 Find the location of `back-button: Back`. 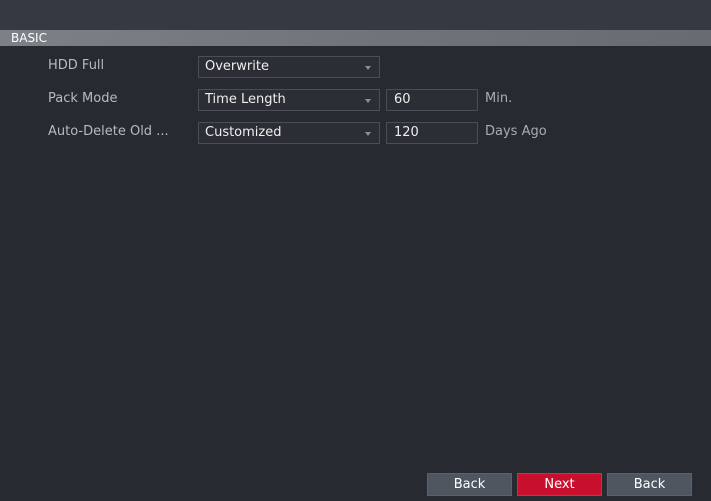

back-button: Back is located at coordinates (469, 484).